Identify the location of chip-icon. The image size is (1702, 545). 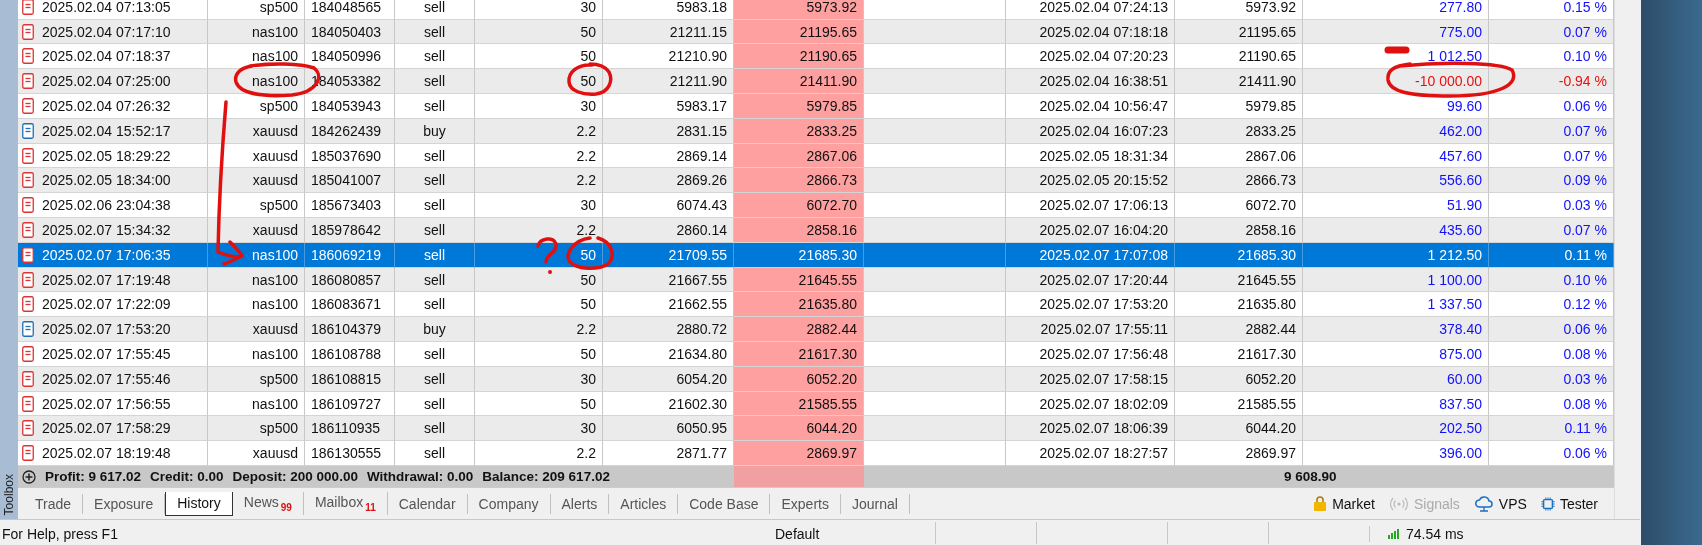
(1547, 503).